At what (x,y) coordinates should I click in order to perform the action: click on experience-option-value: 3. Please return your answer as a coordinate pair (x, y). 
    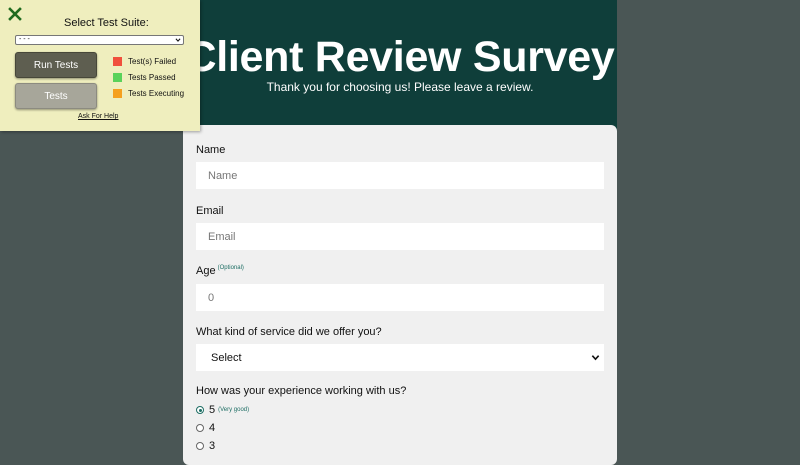
    Looking at the image, I should click on (212, 446).